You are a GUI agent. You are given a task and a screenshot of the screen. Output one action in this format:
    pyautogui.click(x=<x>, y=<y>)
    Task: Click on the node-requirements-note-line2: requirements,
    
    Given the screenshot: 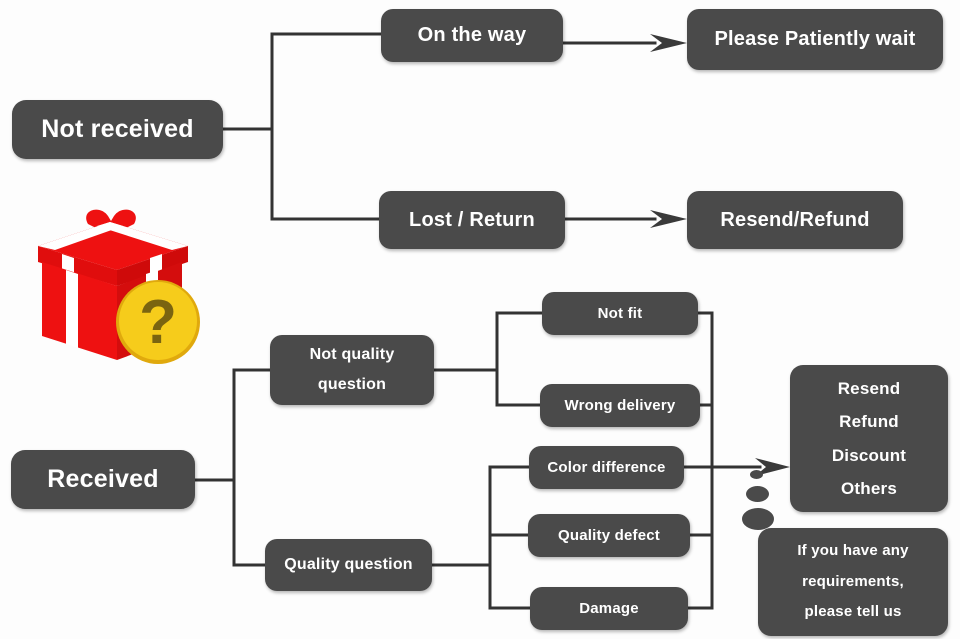 What is the action you would take?
    pyautogui.click(x=853, y=581)
    